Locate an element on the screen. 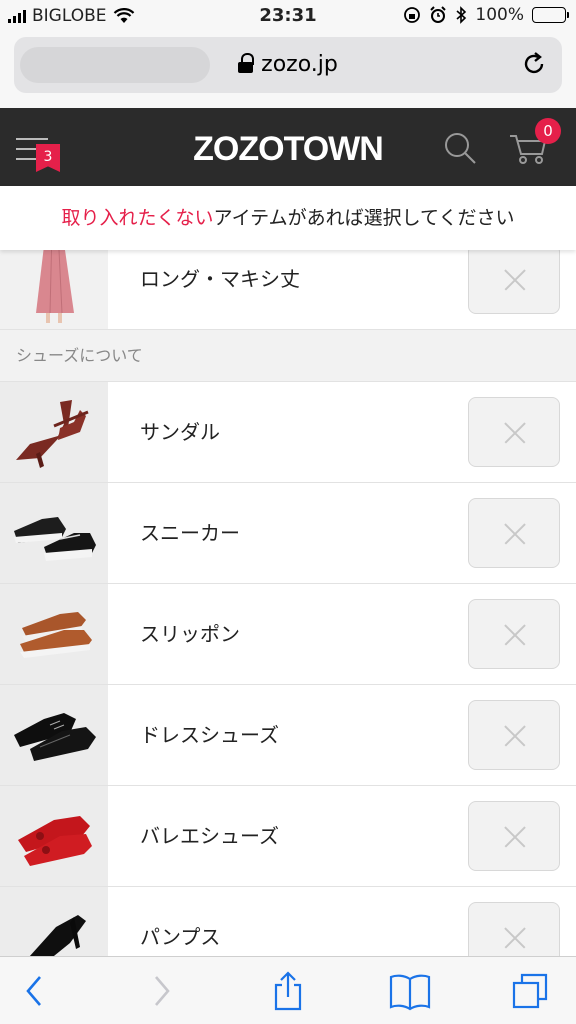  list-item: ドレスシューズ is located at coordinates (288, 735).